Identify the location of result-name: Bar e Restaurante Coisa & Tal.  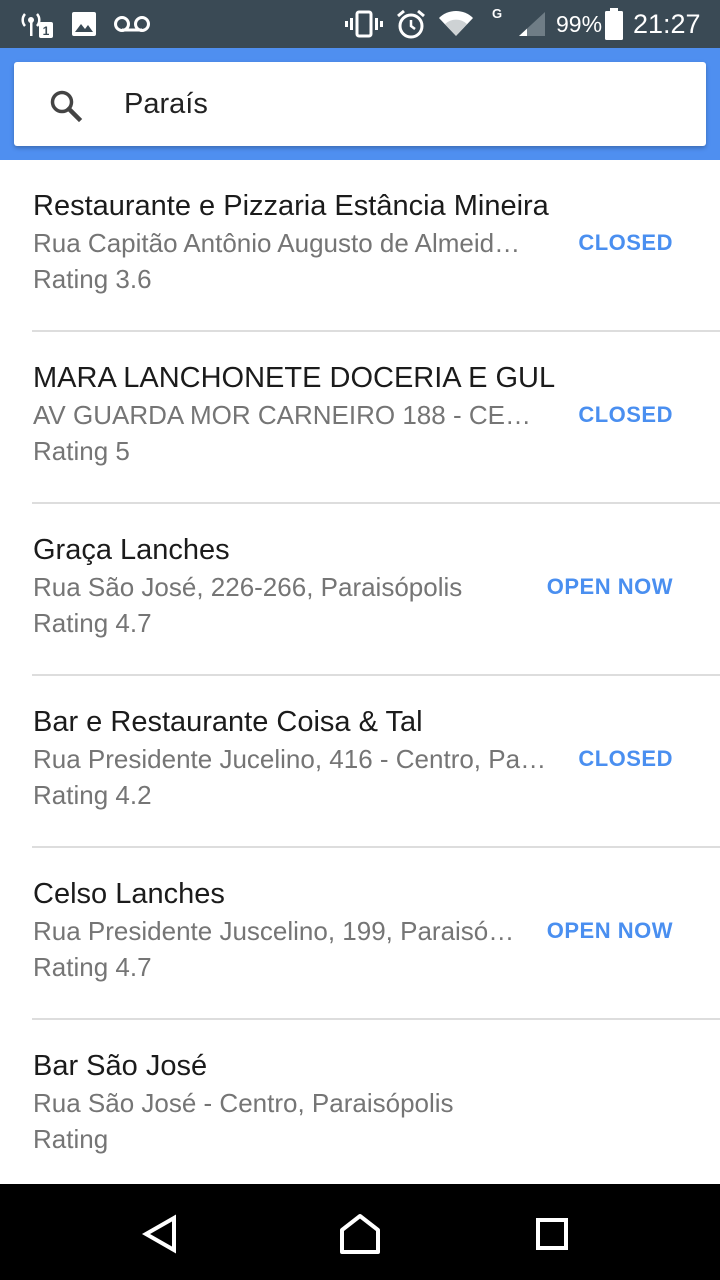
(228, 722).